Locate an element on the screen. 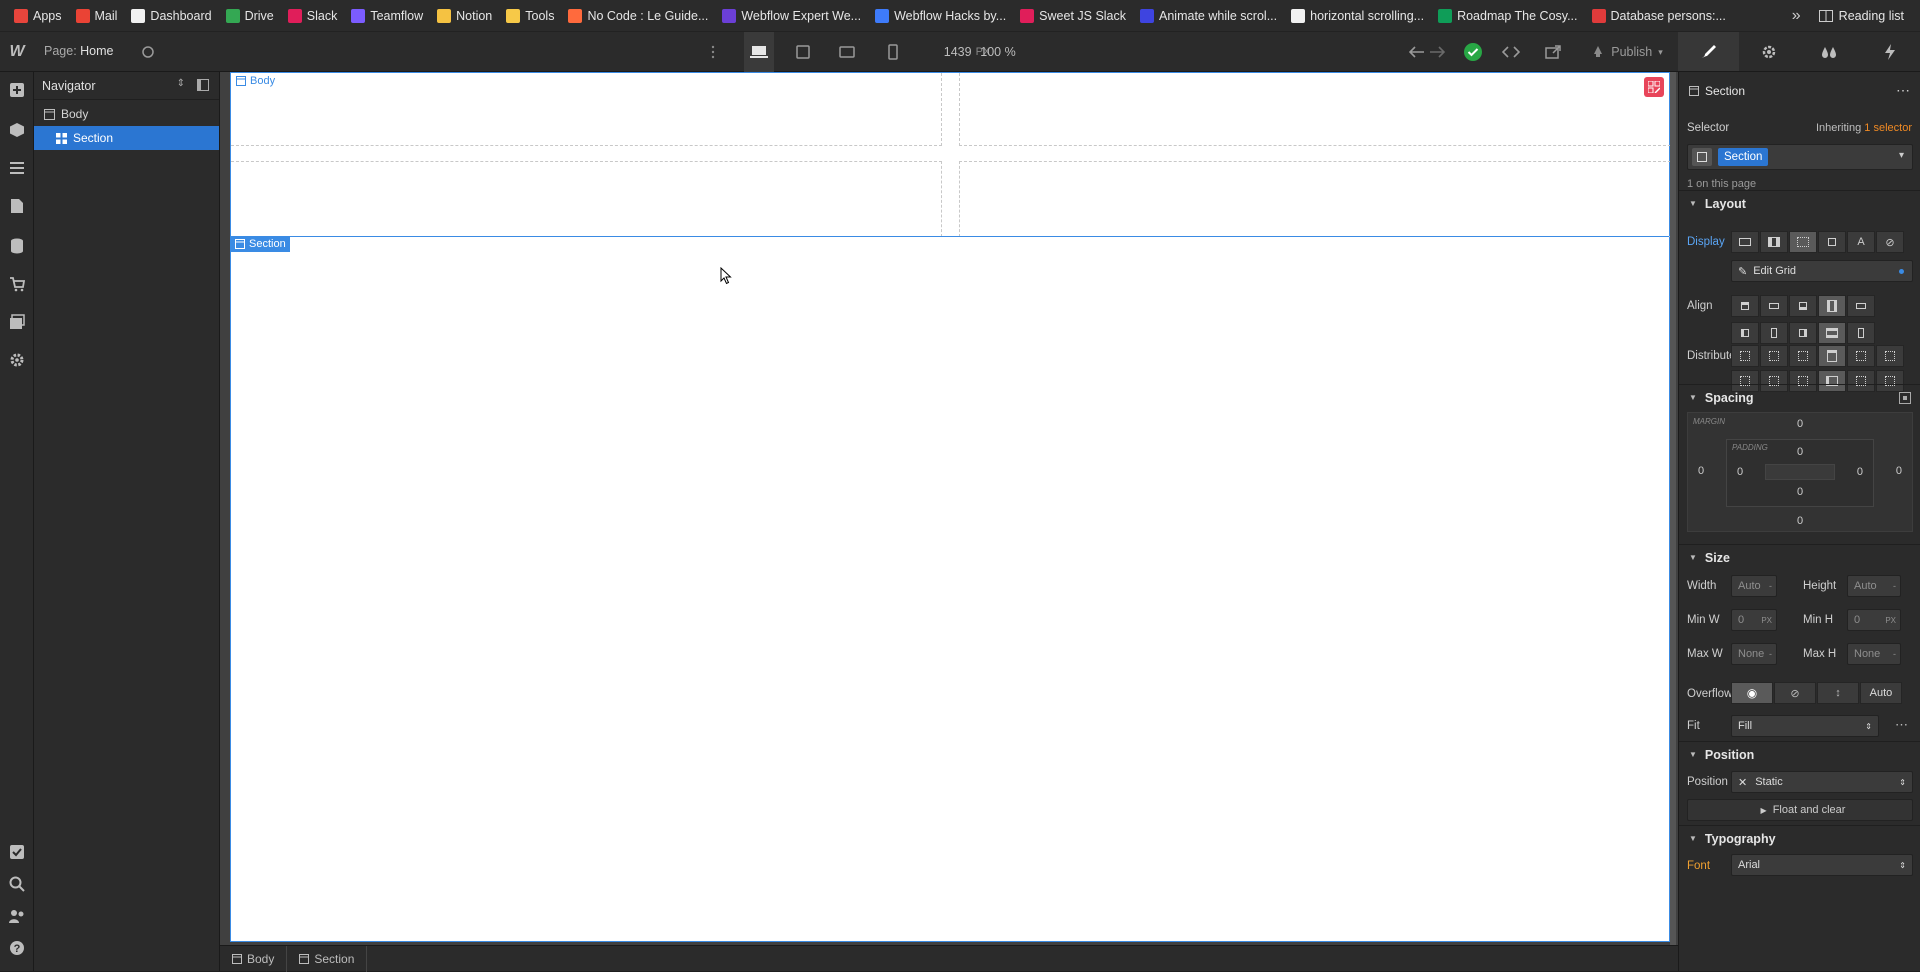 Image resolution: width=1920 pixels, height=972 pixels. audit-checkbox-icon is located at coordinates (17, 852).